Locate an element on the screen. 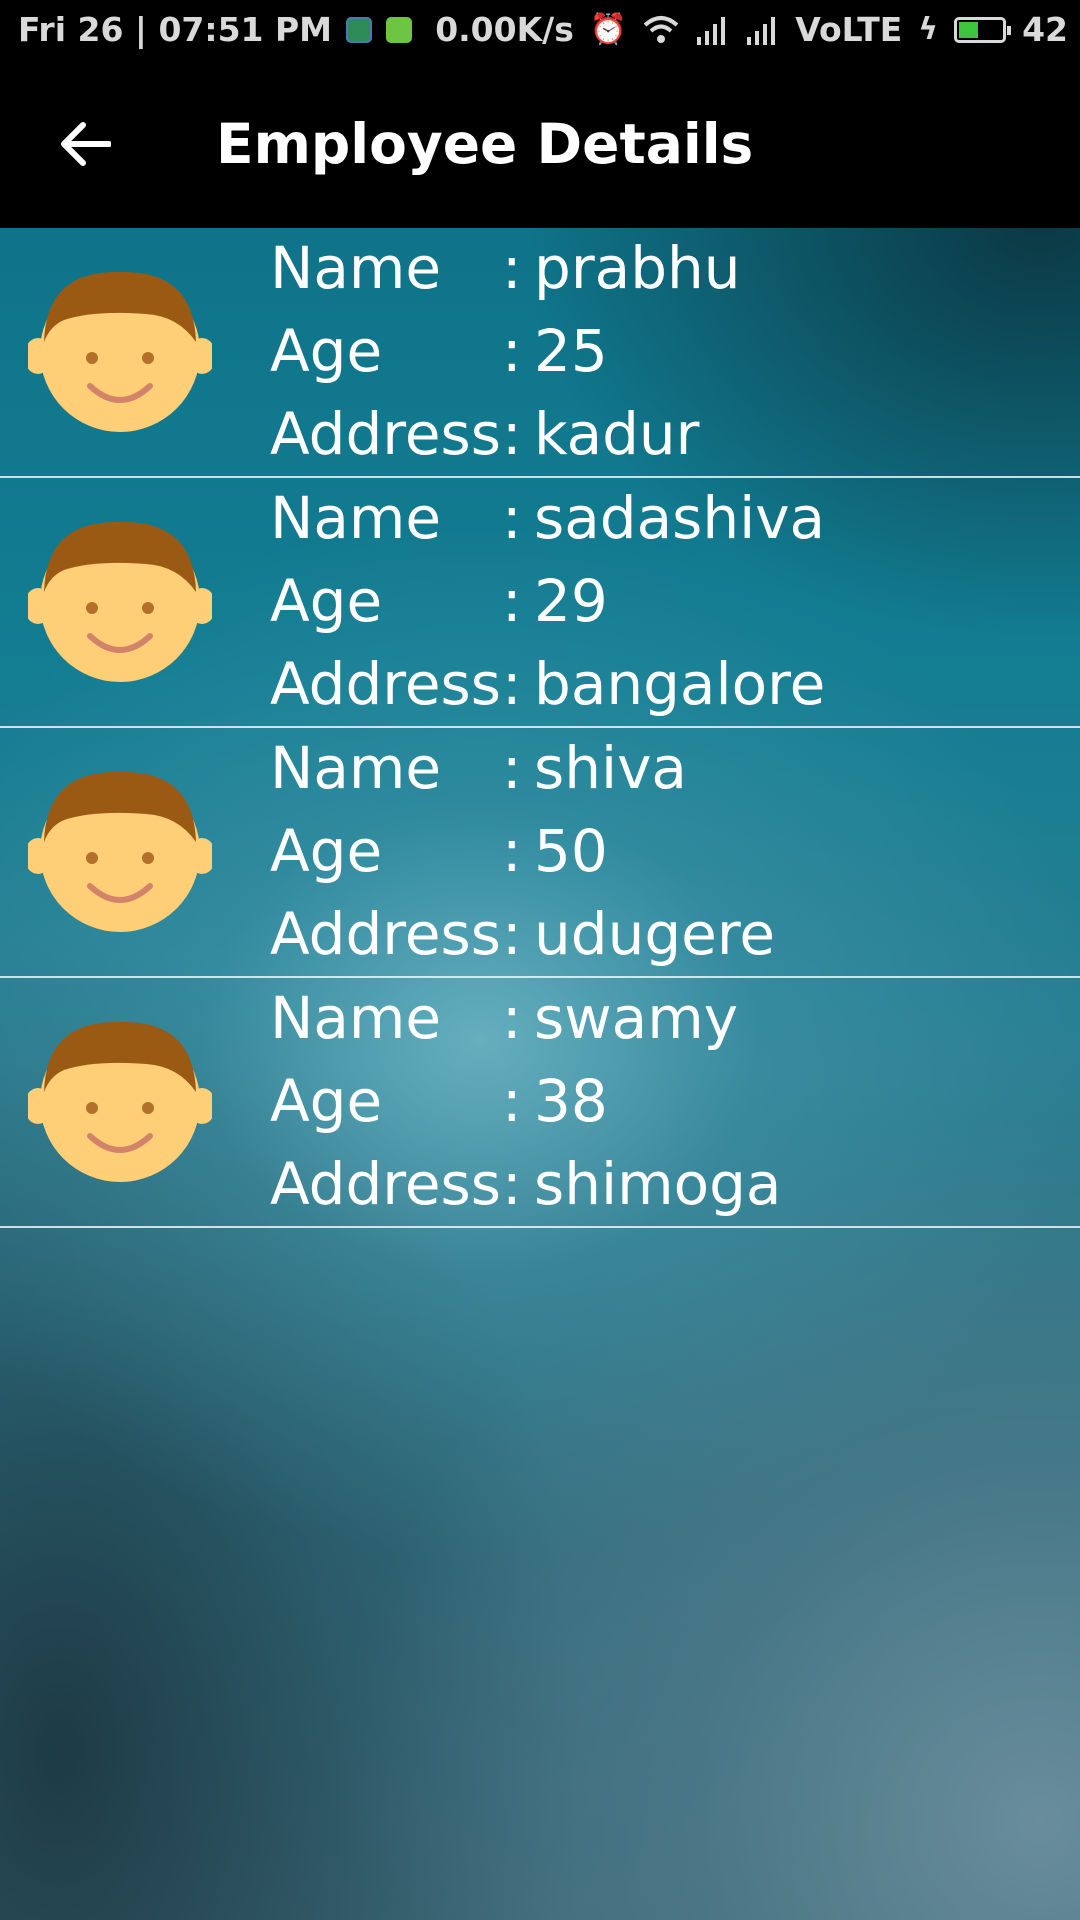 The image size is (1080, 1920). list-item: Name: prabhu Age:25 Address: kadur is located at coordinates (540, 353).